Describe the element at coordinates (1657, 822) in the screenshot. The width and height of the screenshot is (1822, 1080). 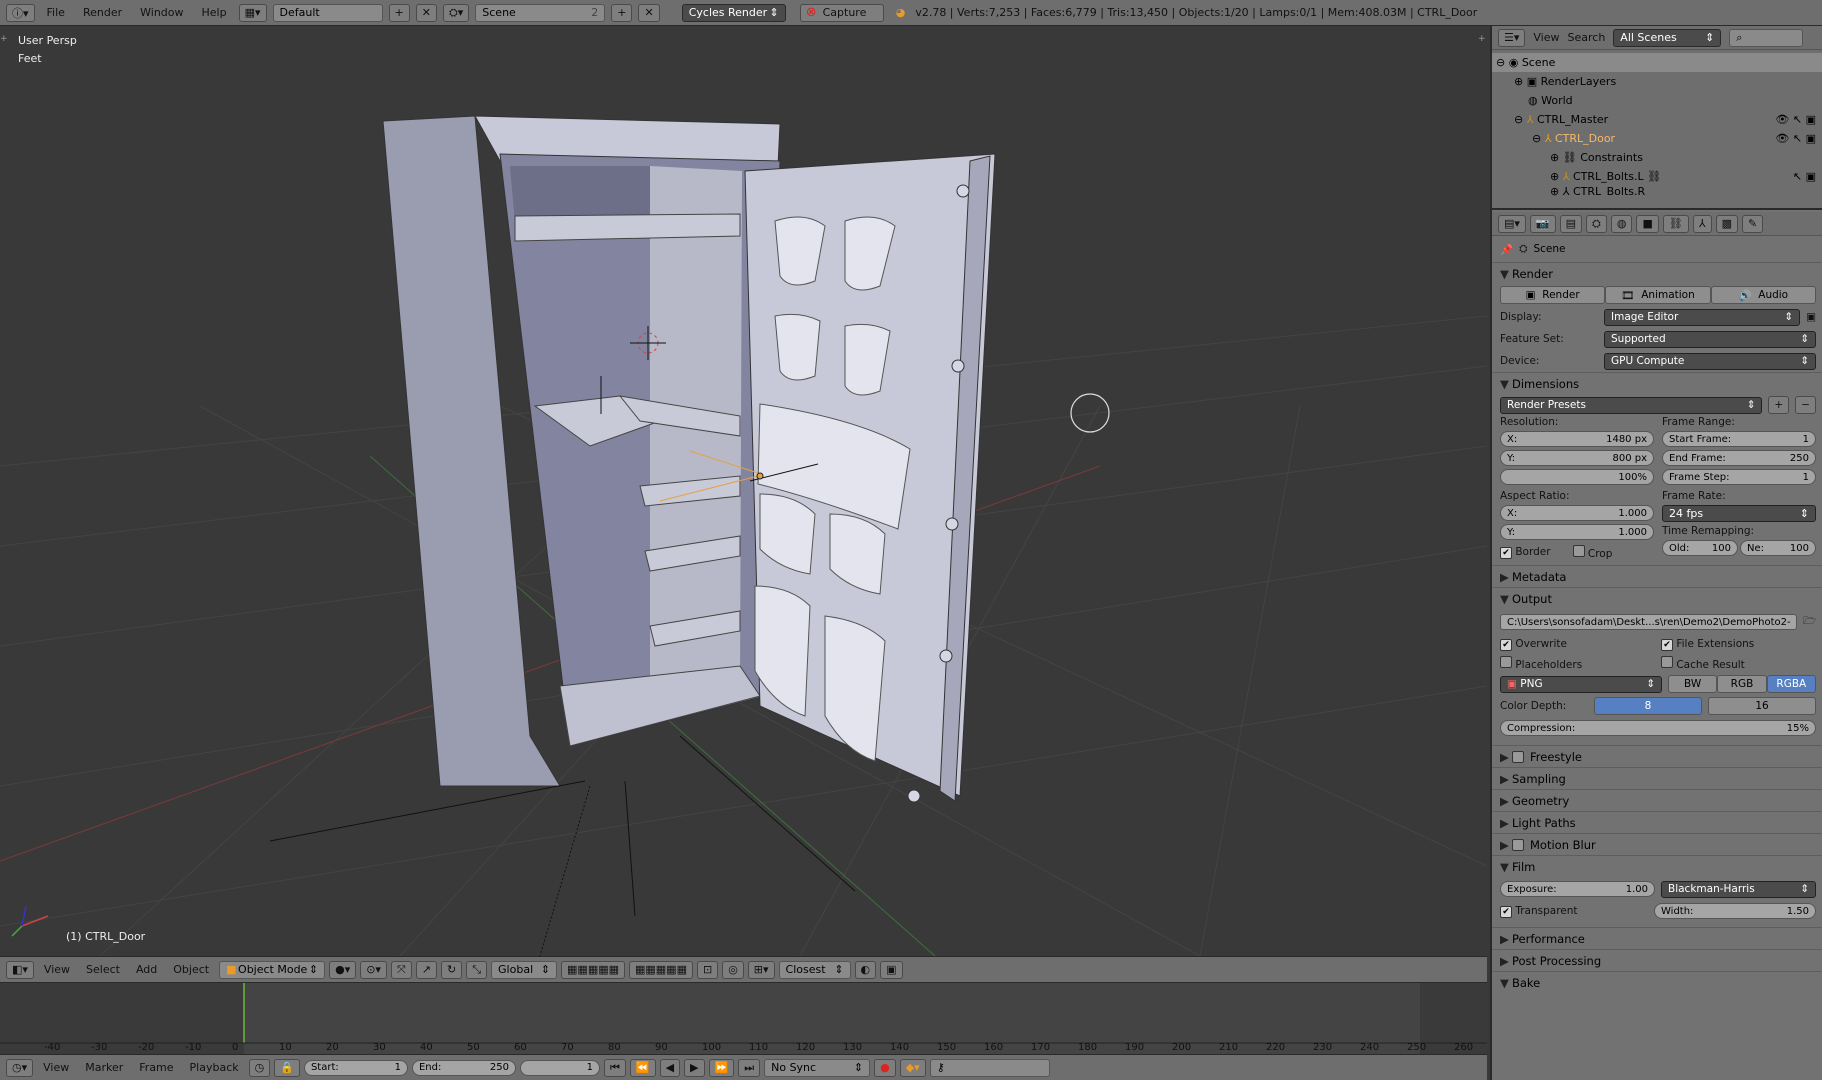
I see `light-paths-section: ▶ Light Paths` at that location.